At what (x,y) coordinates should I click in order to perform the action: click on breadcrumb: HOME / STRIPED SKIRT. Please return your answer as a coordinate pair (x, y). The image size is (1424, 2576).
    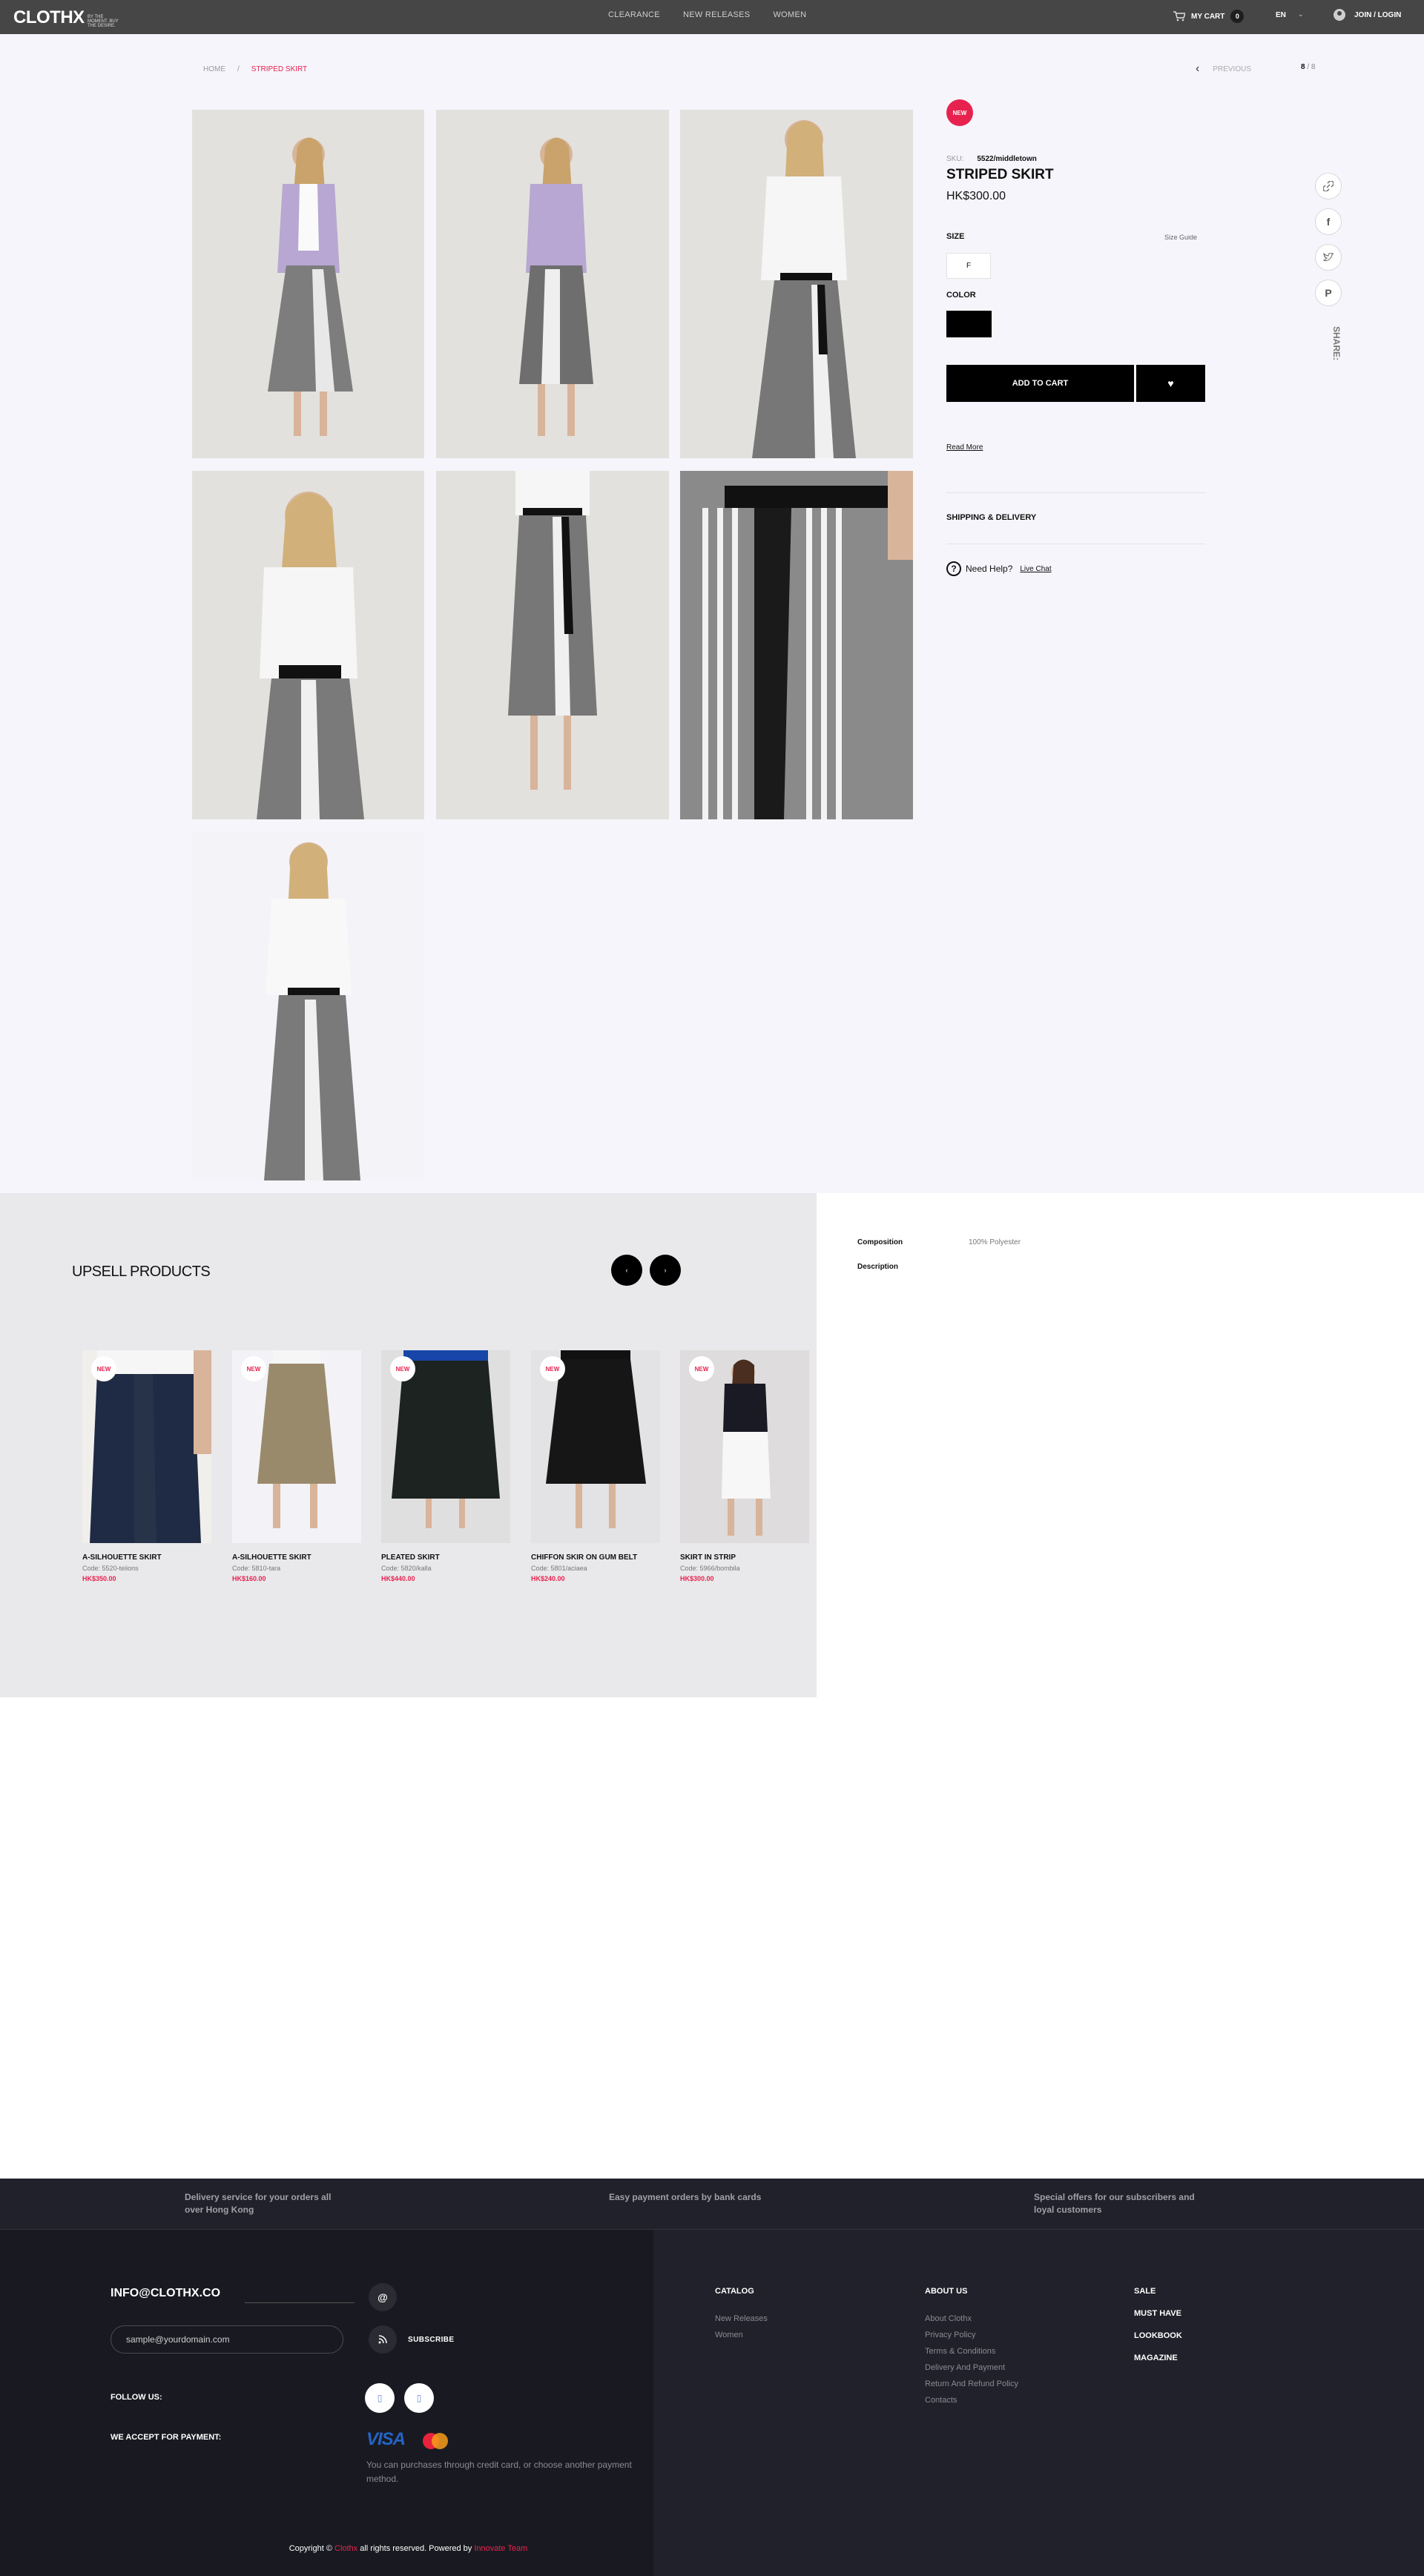
    Looking at the image, I should click on (255, 69).